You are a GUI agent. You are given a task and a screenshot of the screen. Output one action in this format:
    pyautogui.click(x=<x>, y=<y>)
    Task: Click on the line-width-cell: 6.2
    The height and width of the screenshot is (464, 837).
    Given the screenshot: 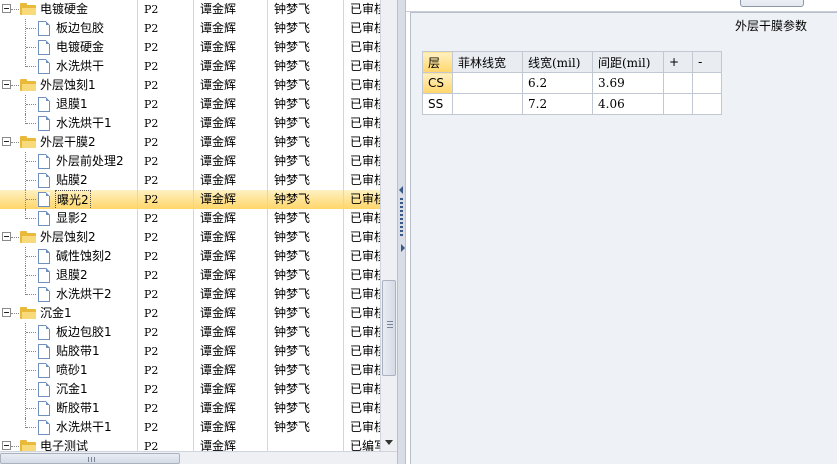 What is the action you would take?
    pyautogui.click(x=557, y=83)
    